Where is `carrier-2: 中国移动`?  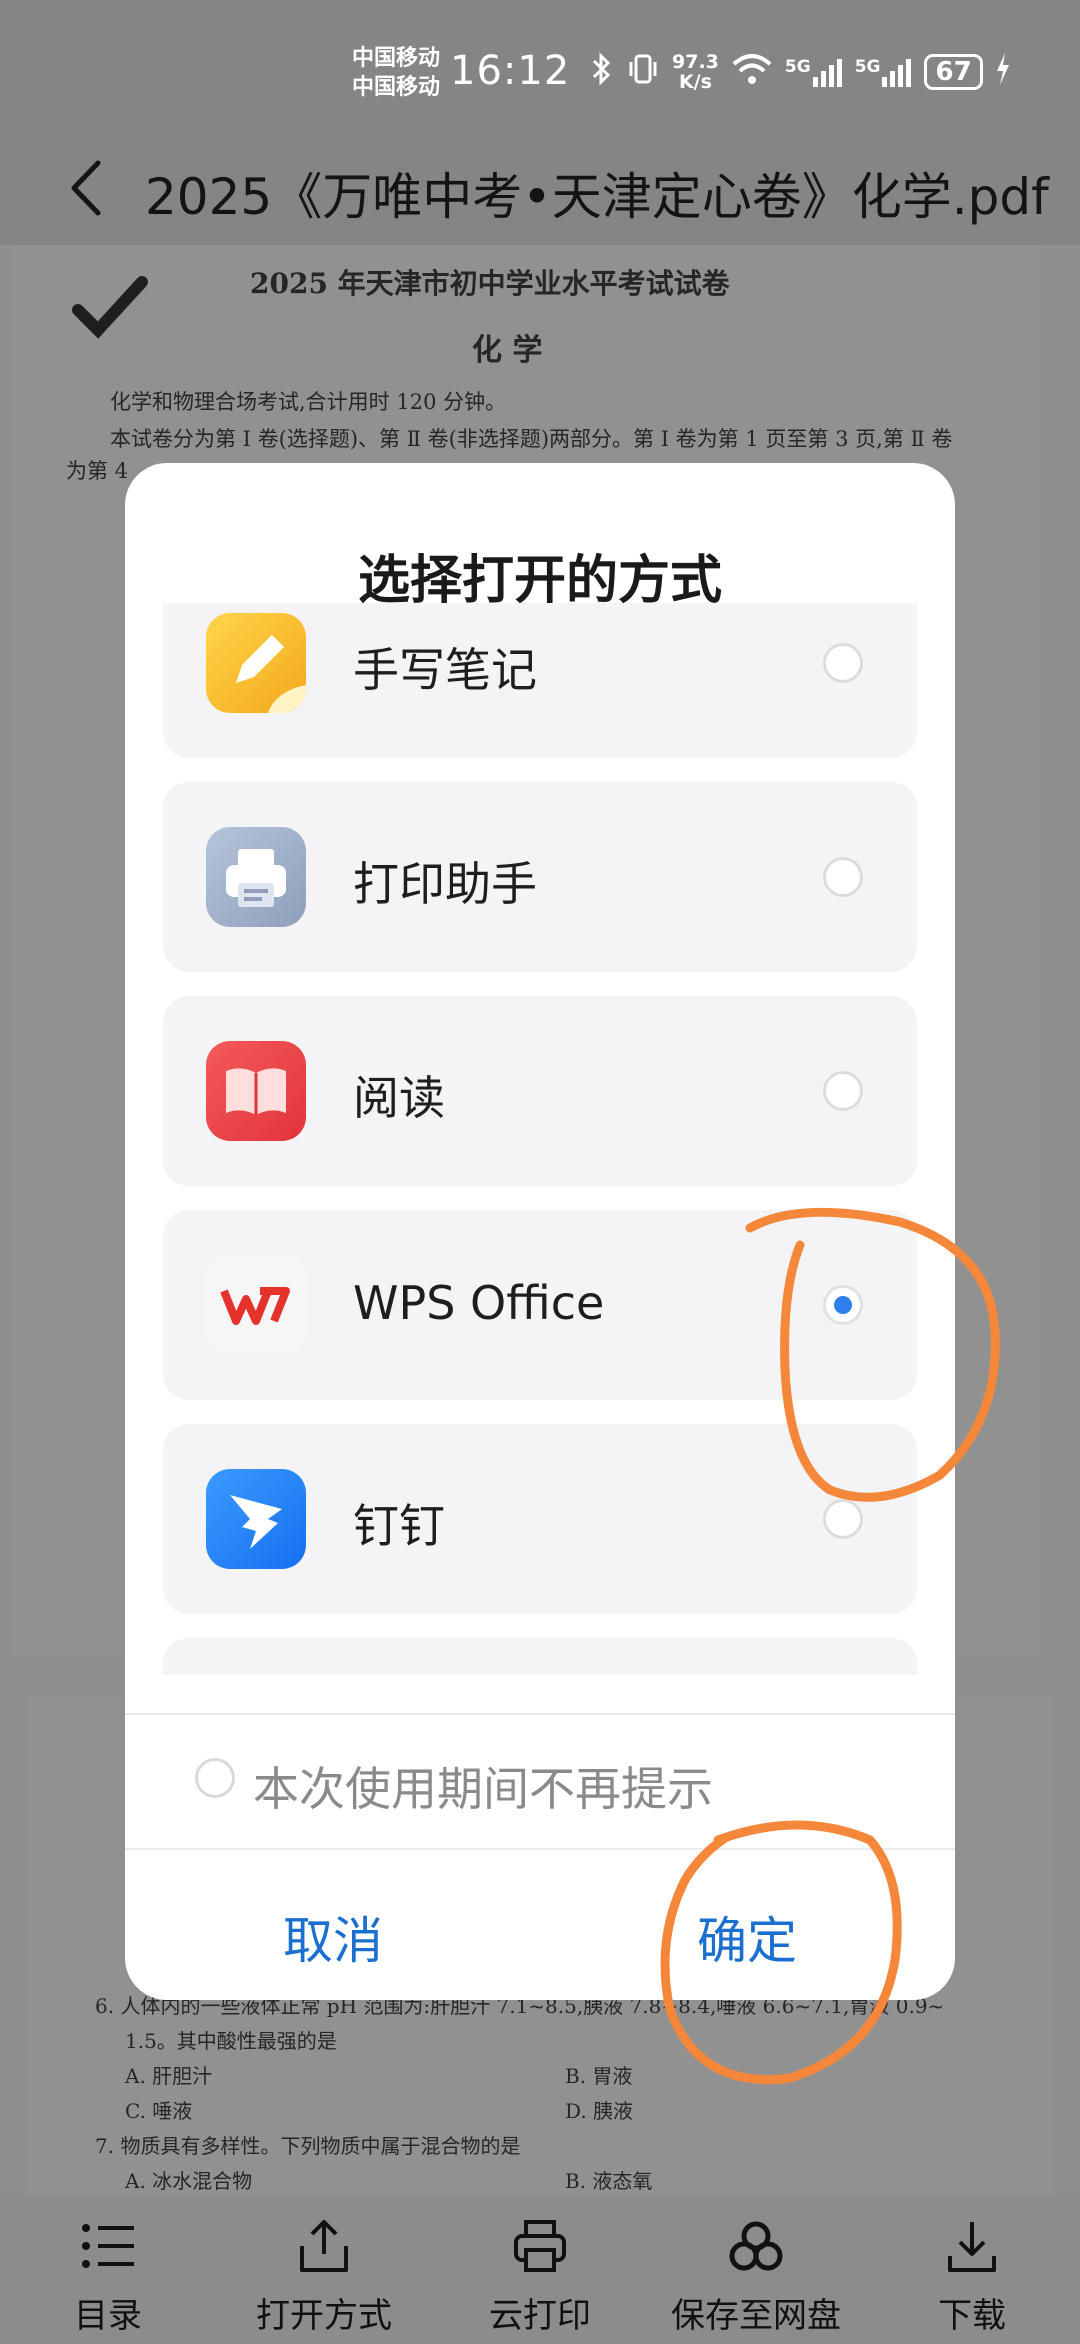 carrier-2: 中国移动 is located at coordinates (396, 87).